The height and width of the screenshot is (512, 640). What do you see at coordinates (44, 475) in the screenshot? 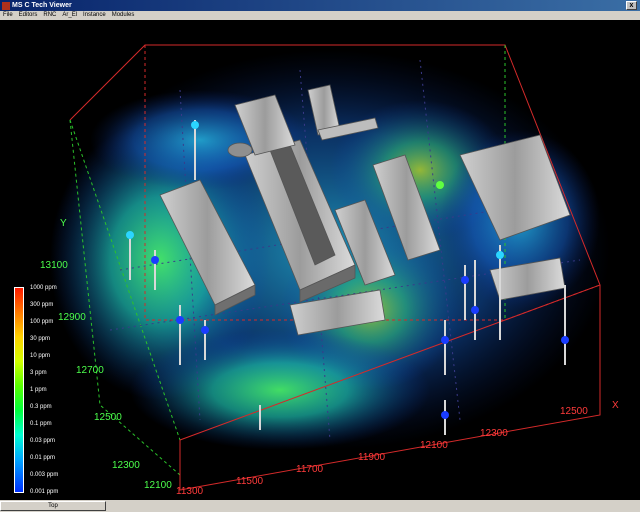
I see `legend-label: 0.003 ppm` at bounding box center [44, 475].